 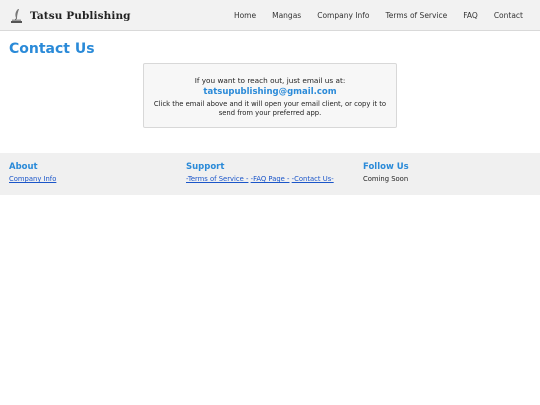 I want to click on brand-name: Tatsu Publishing, so click(x=80, y=16).